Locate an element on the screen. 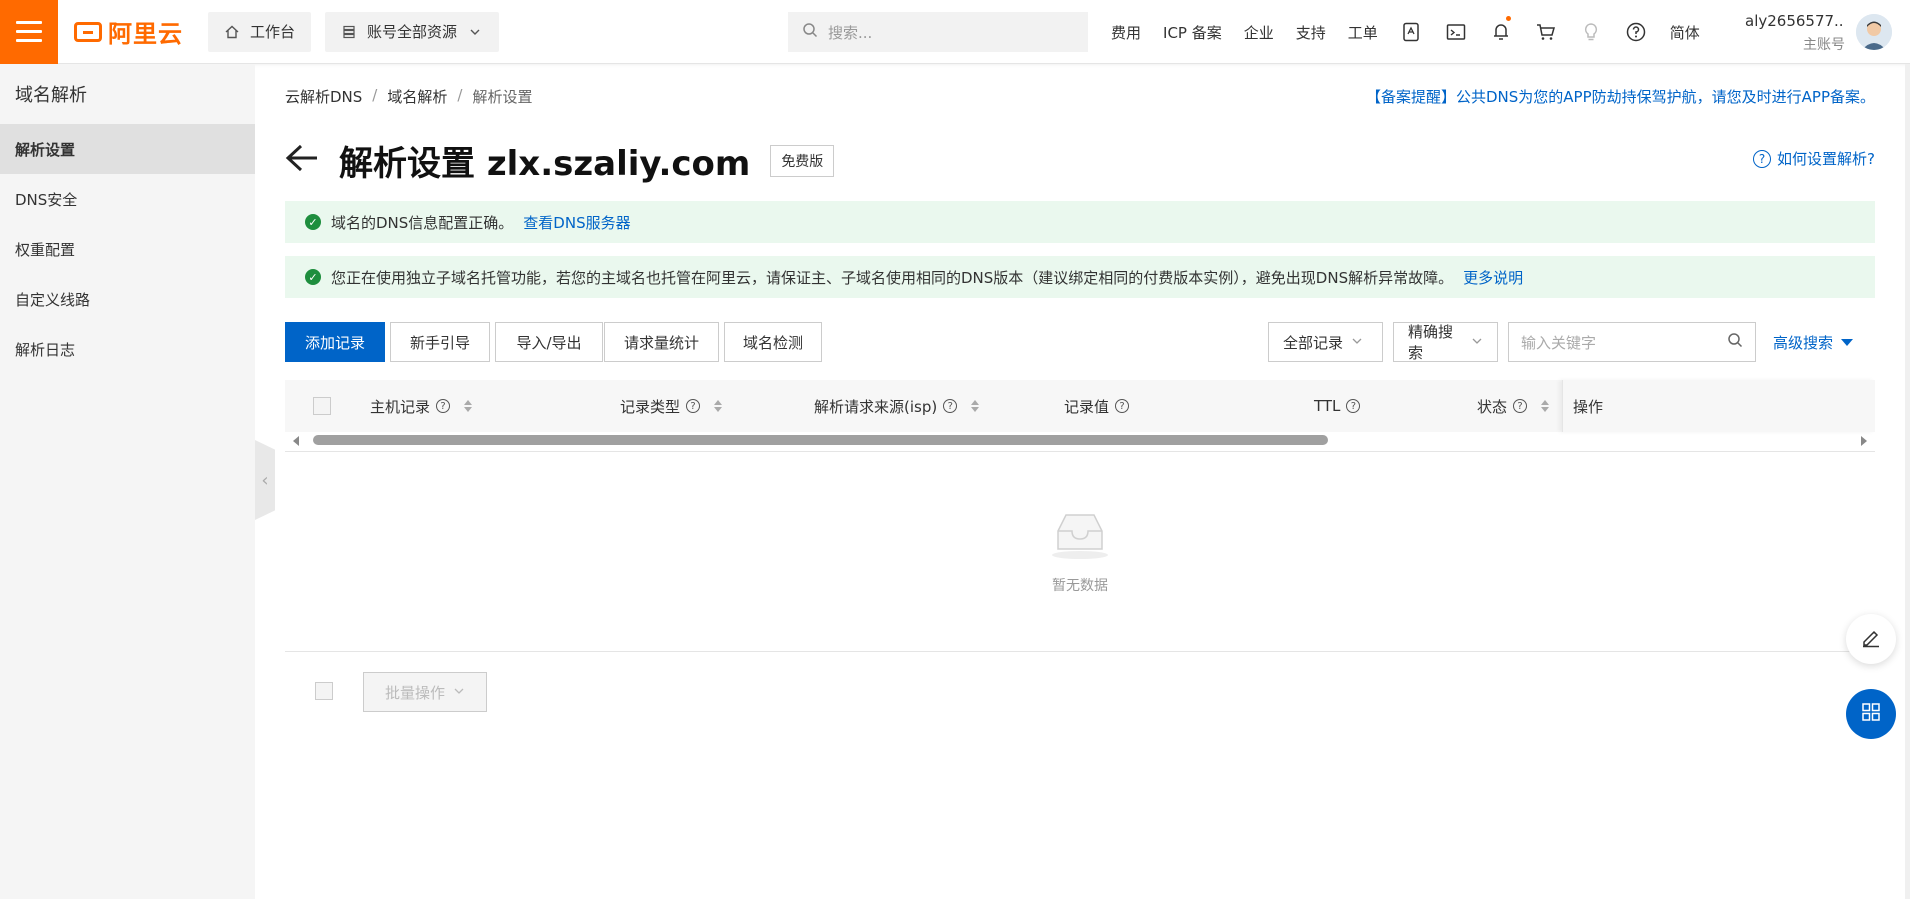  search-mode-value: 精确搜索 is located at coordinates (1431, 342).